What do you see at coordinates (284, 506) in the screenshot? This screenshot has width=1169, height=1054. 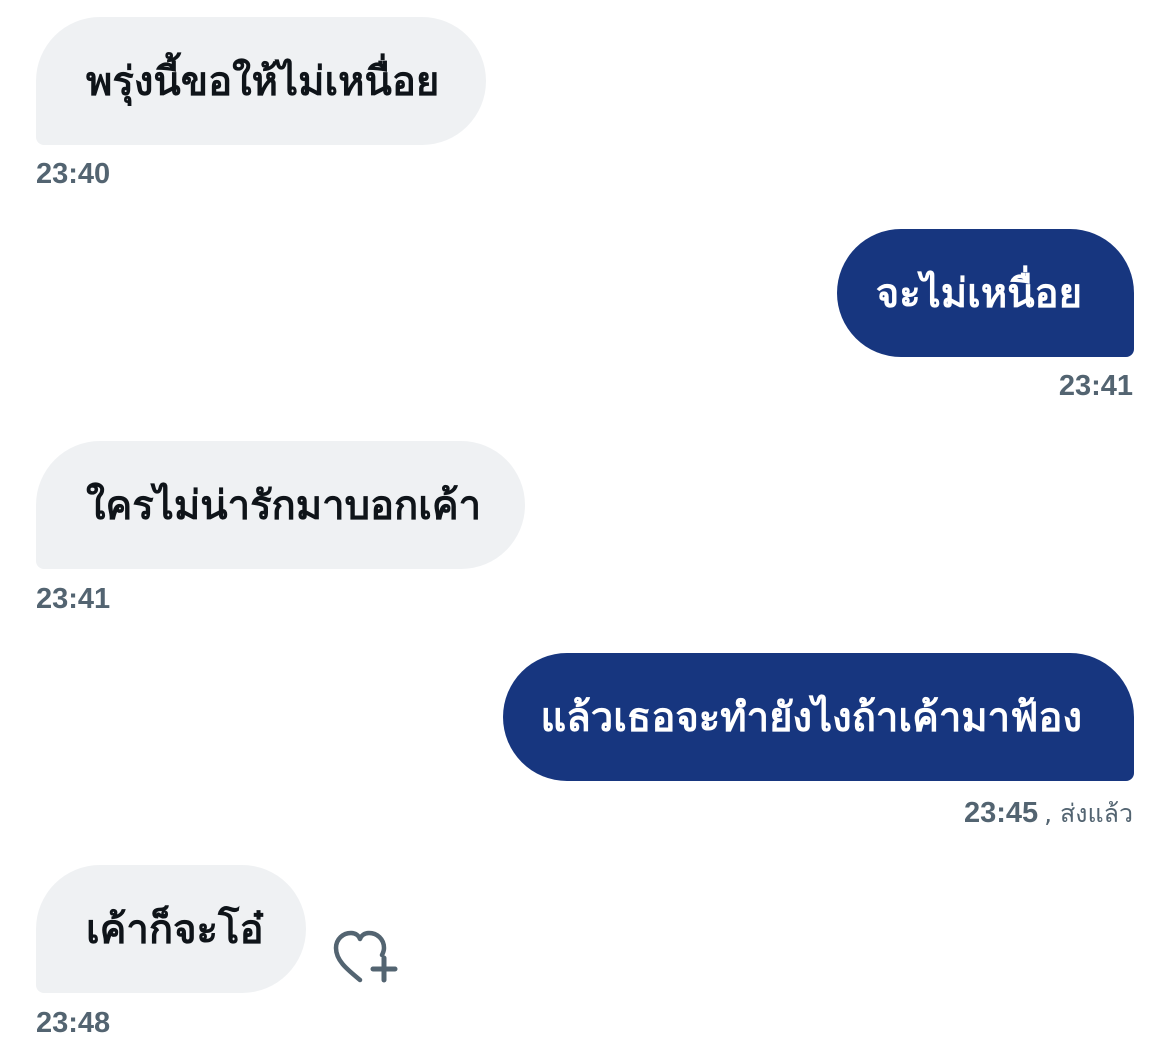 I see `message-text: ใครไม่น่ารักมาบอกเค้า` at bounding box center [284, 506].